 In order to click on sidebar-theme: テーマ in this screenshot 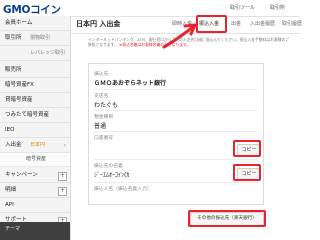, I will do `click(35, 231)`.